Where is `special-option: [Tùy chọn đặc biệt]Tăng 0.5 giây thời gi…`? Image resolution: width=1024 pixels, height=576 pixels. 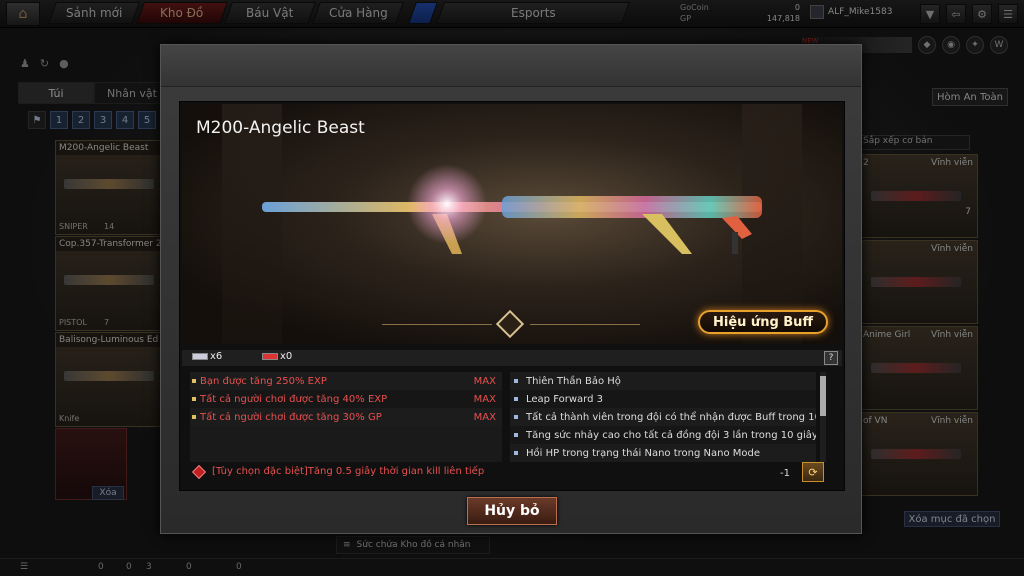 special-option: [Tùy chọn đặc biệt]Tăng 0.5 giây thời gi… is located at coordinates (337, 471).